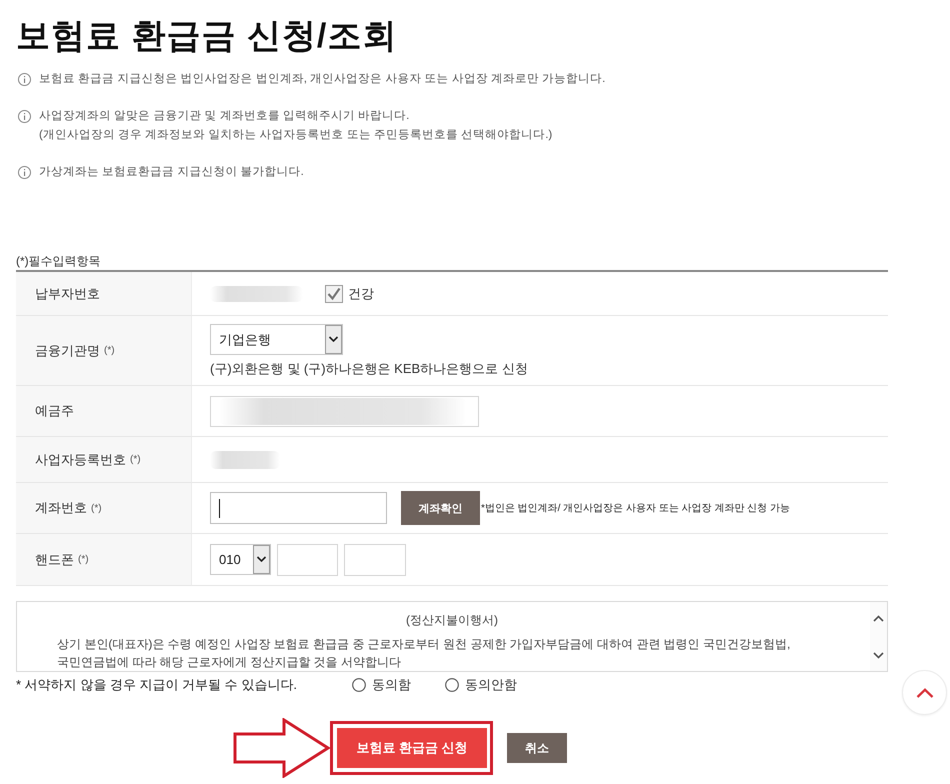  I want to click on area-code-select: 010, so click(240, 559).